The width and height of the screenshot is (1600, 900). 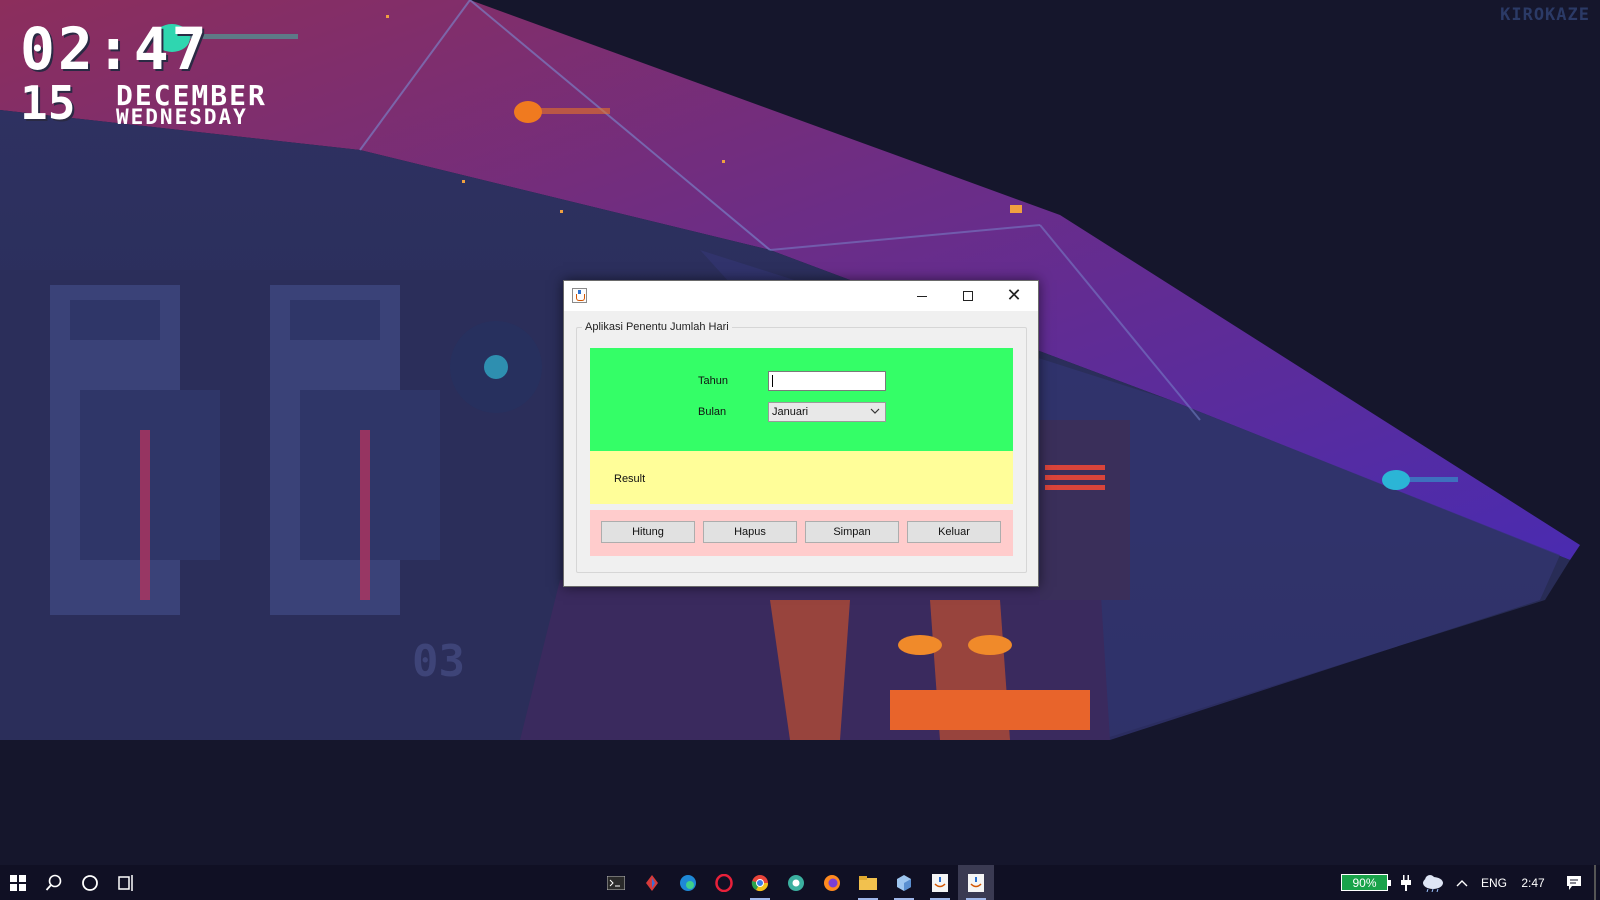 I want to click on java-app-active-icon, so click(x=976, y=882).